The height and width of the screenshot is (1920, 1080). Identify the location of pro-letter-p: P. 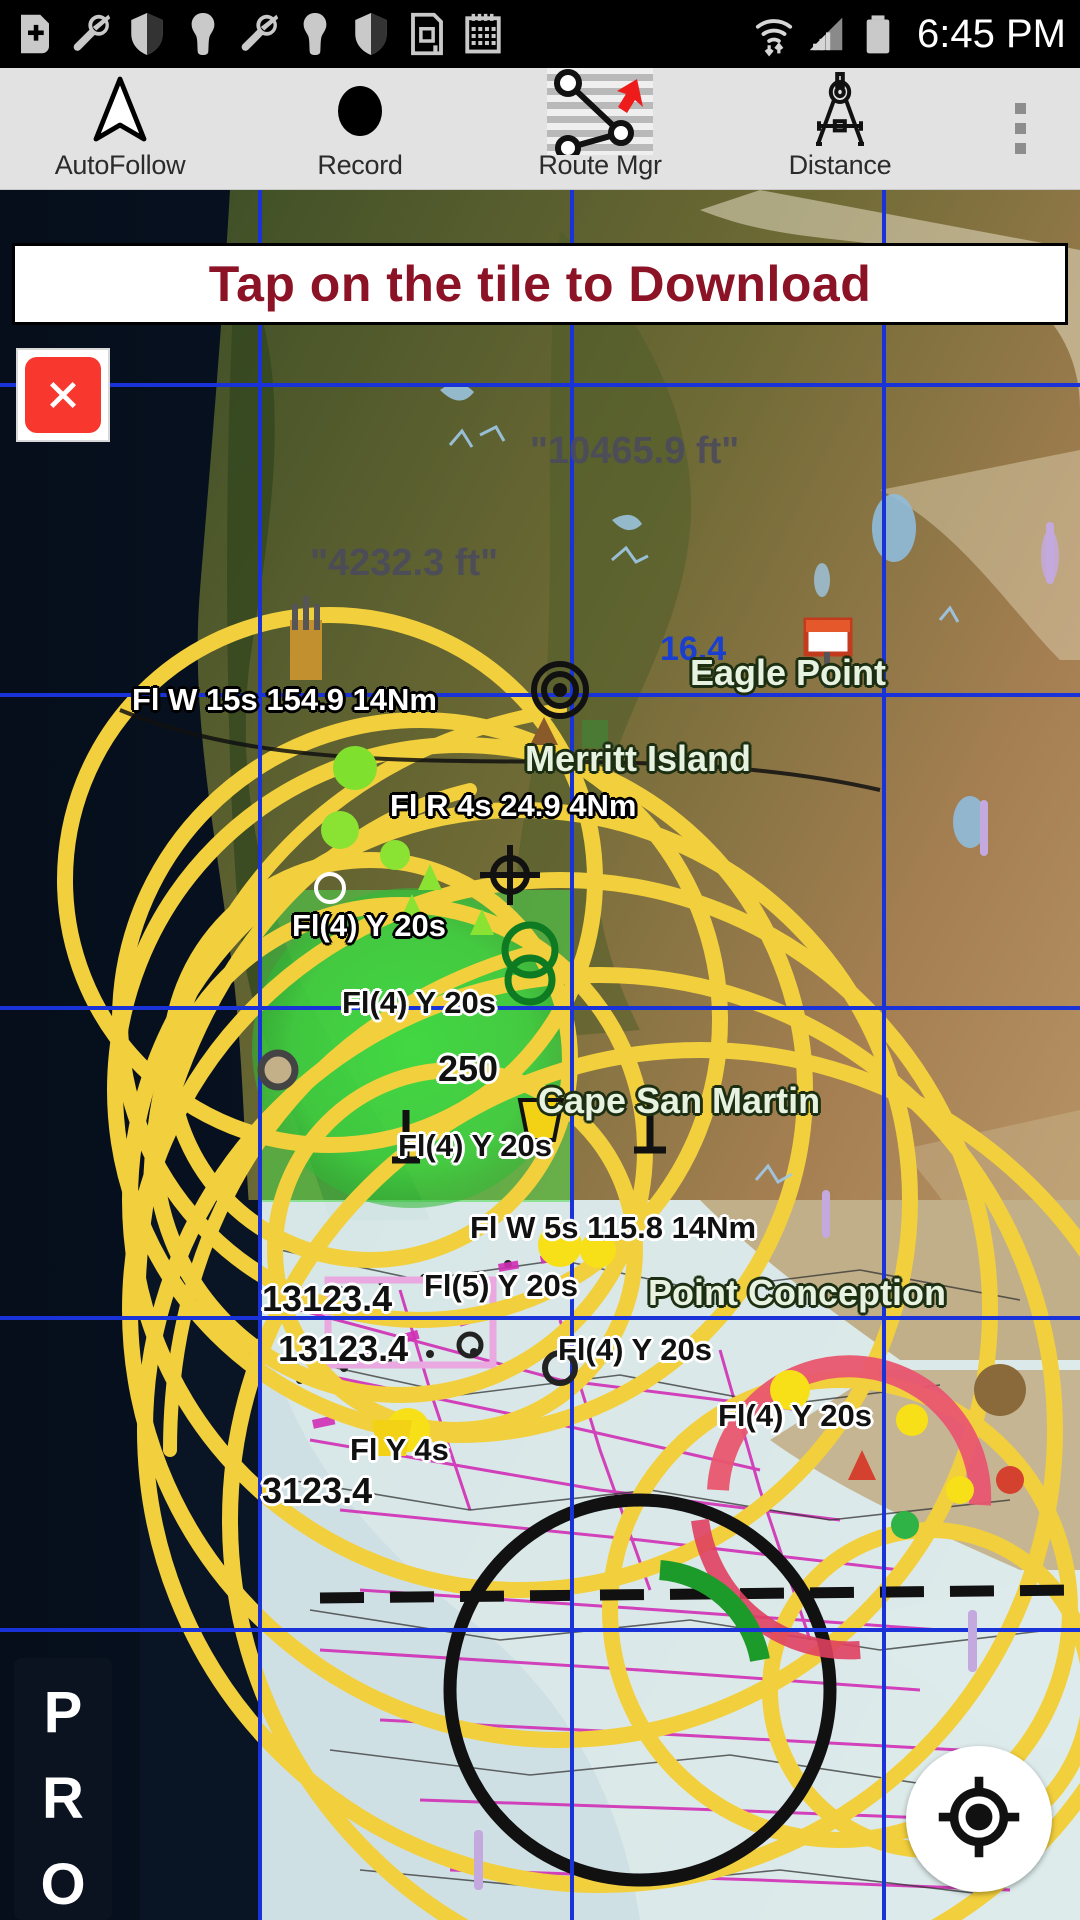
(63, 1712).